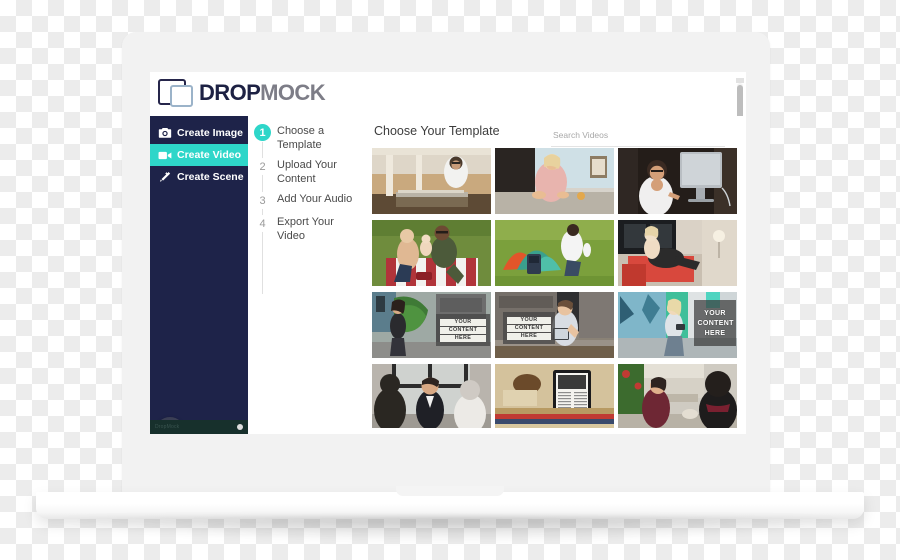 The image size is (900, 560). I want to click on sidebar-item-create-image: Create Image, so click(199, 133).